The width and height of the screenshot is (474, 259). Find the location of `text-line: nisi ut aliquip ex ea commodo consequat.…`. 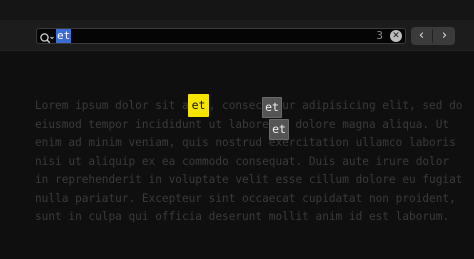

text-line: nisi ut aliquip ex ea commodo consequat.… is located at coordinates (242, 161).